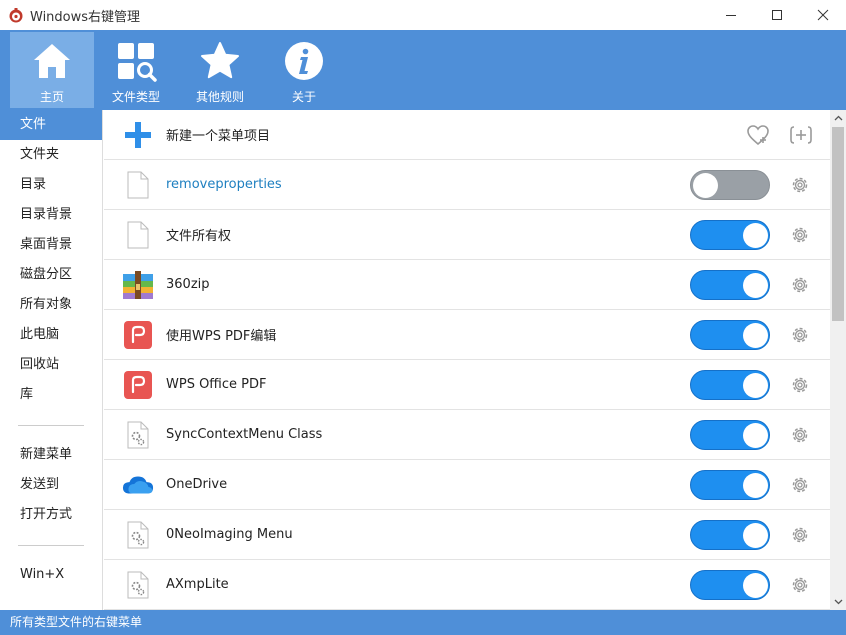  What do you see at coordinates (16, 15) in the screenshot?
I see `app-logo-icon` at bounding box center [16, 15].